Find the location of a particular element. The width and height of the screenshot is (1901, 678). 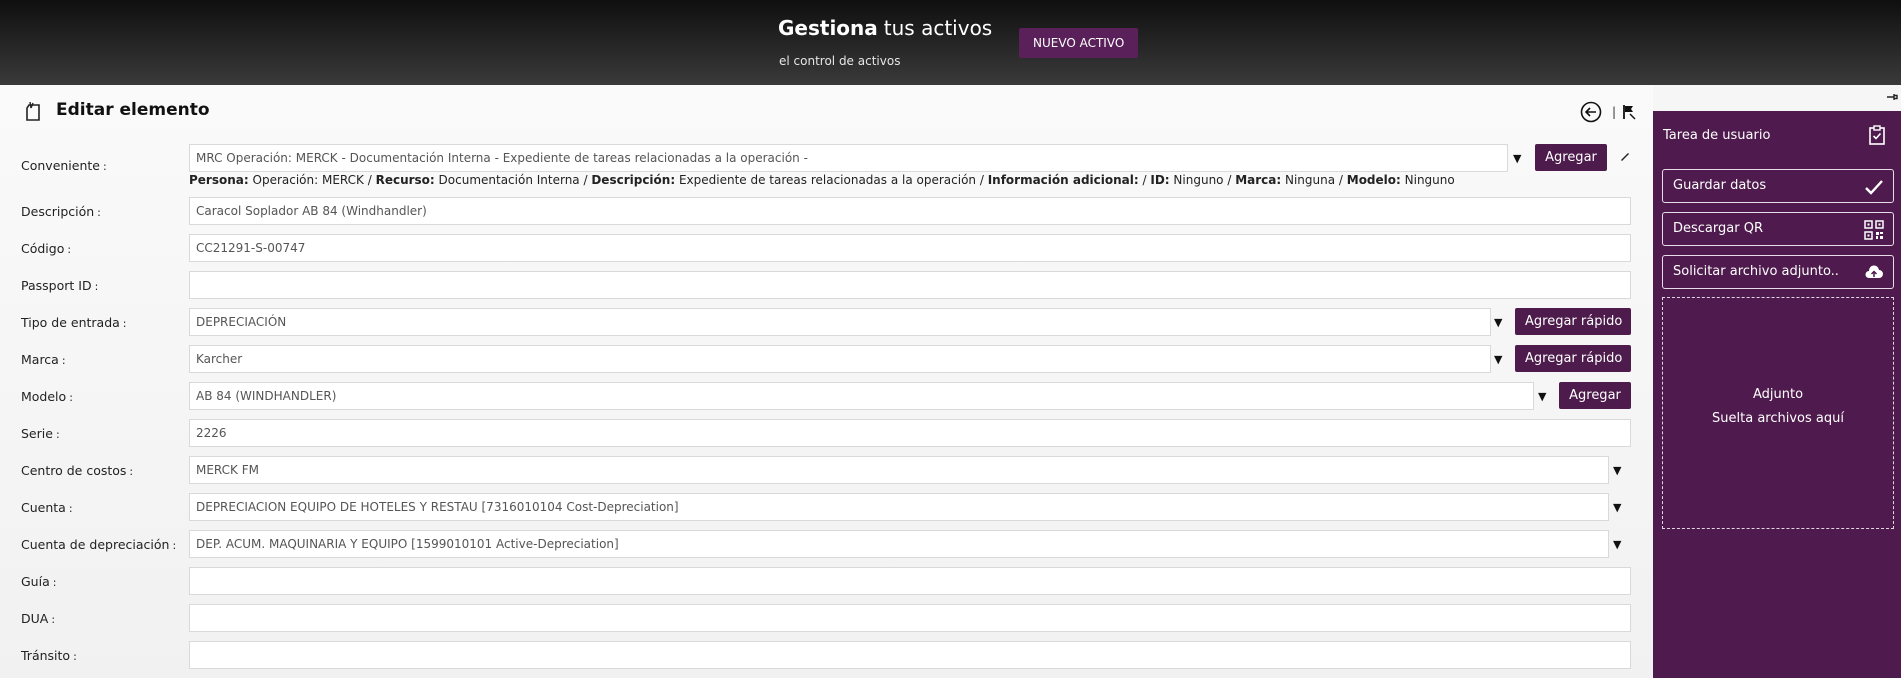

brand-title-light: tus activos is located at coordinates (938, 28).